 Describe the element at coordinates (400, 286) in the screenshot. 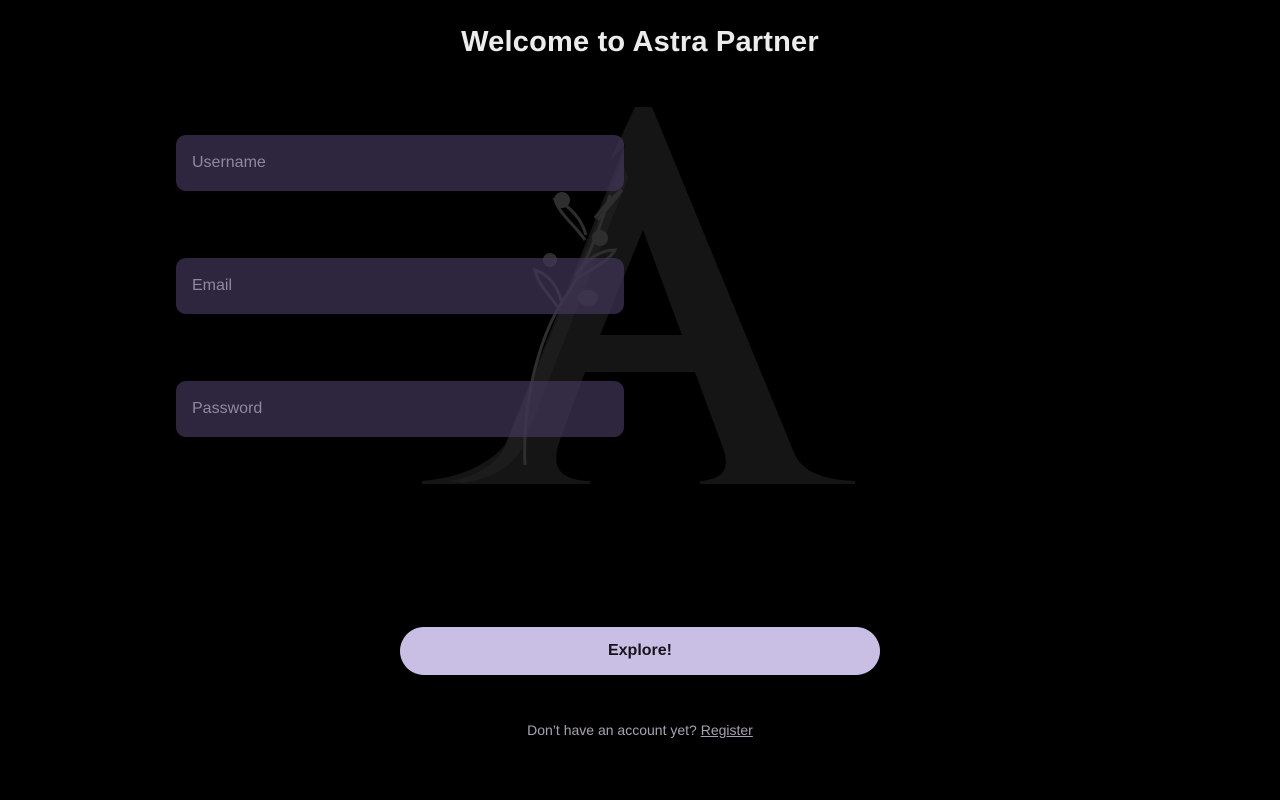

I see `email-field` at that location.